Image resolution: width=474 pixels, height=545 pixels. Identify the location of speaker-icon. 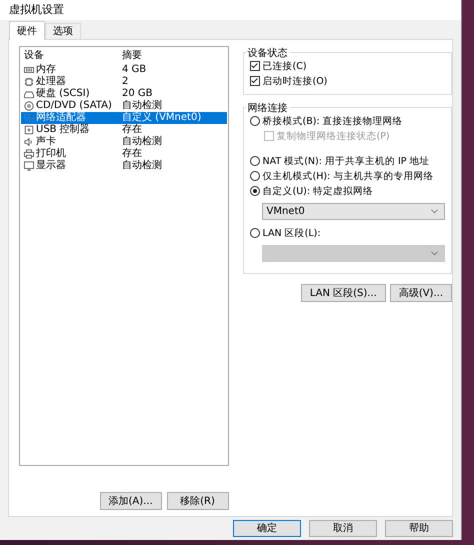
(29, 141).